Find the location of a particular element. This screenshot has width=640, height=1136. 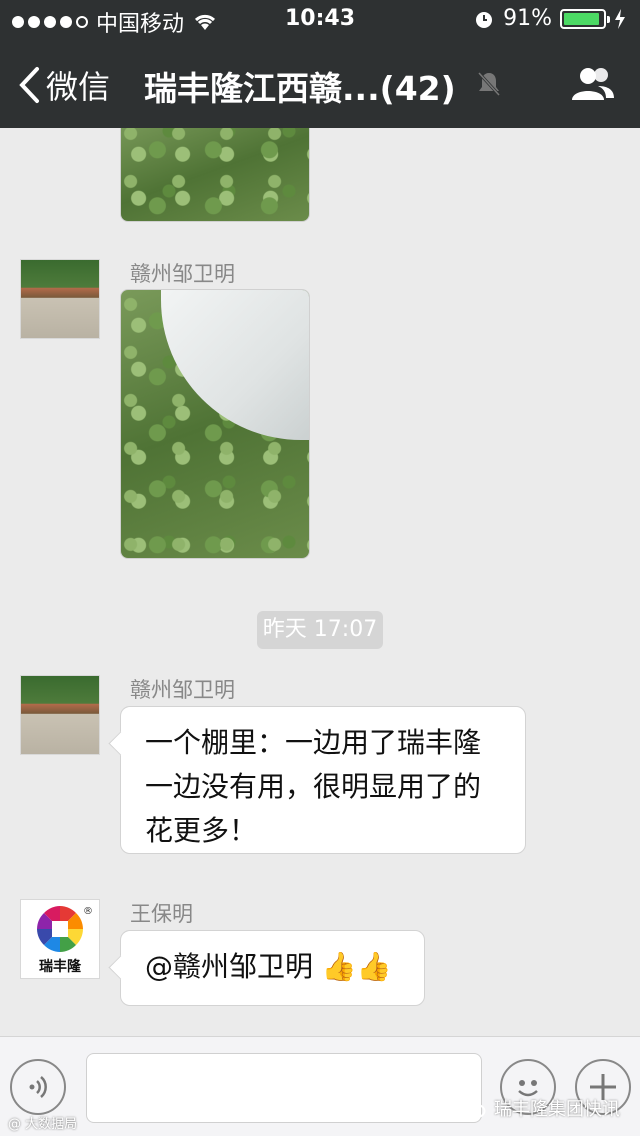

voice-button is located at coordinates (38, 1087).